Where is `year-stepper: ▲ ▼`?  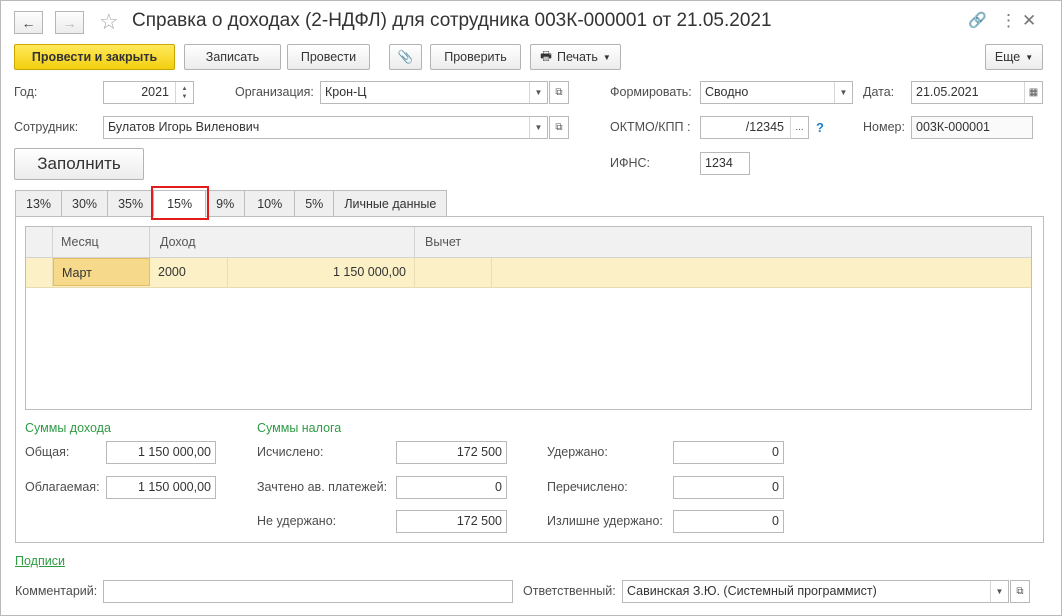
year-stepper: ▲ ▼ is located at coordinates (184, 92).